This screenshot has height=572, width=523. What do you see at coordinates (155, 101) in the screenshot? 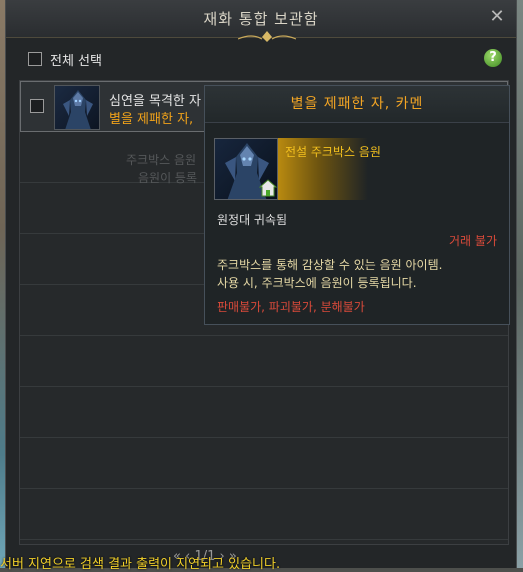
I see `item-name-line1: 심연을 목격한 자` at bounding box center [155, 101].